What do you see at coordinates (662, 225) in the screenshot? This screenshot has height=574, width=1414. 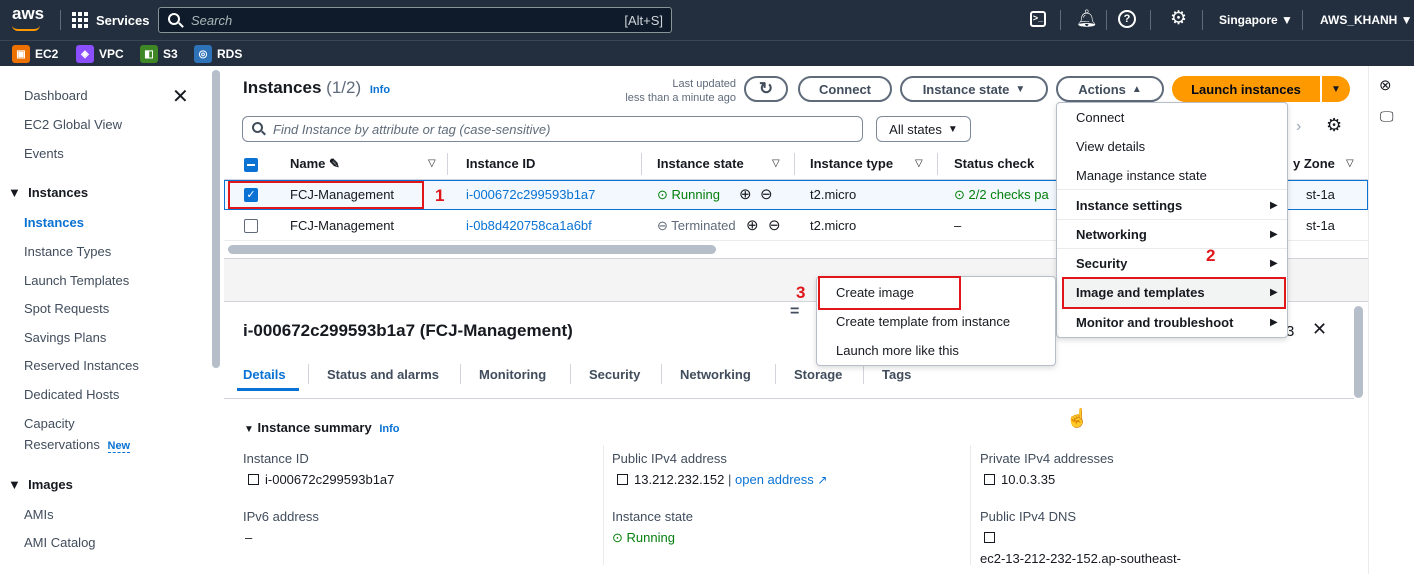 I see `terminated-icon: ⊖` at bounding box center [662, 225].